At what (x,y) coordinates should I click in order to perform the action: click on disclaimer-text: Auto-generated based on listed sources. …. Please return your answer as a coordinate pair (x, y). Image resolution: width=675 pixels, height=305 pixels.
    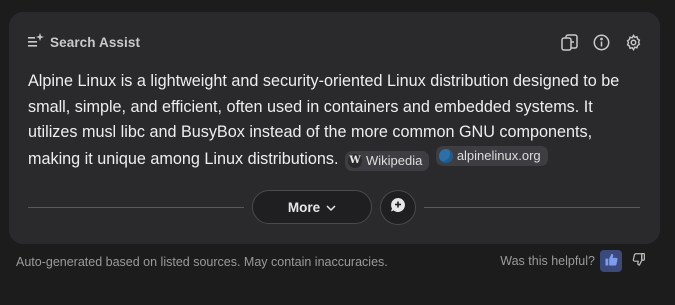
    Looking at the image, I should click on (202, 262).